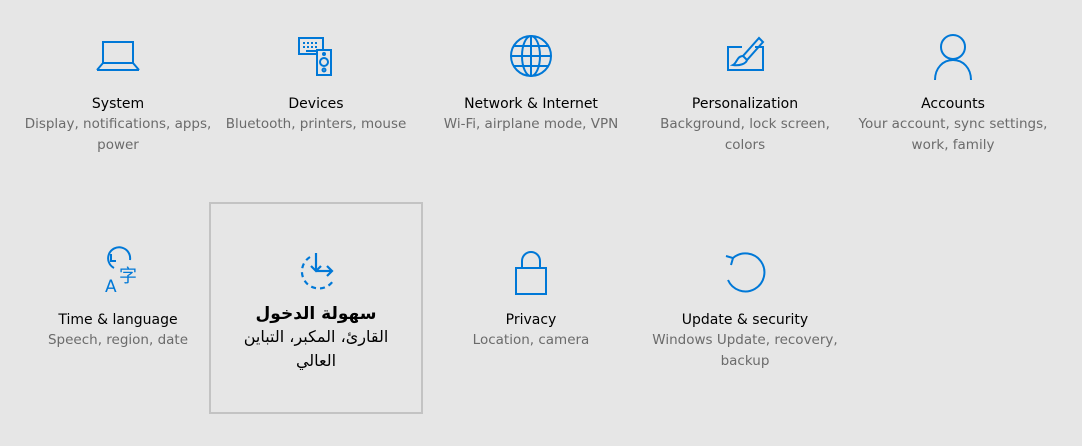 The height and width of the screenshot is (446, 1082). I want to click on lock-icon, so click(531, 272).